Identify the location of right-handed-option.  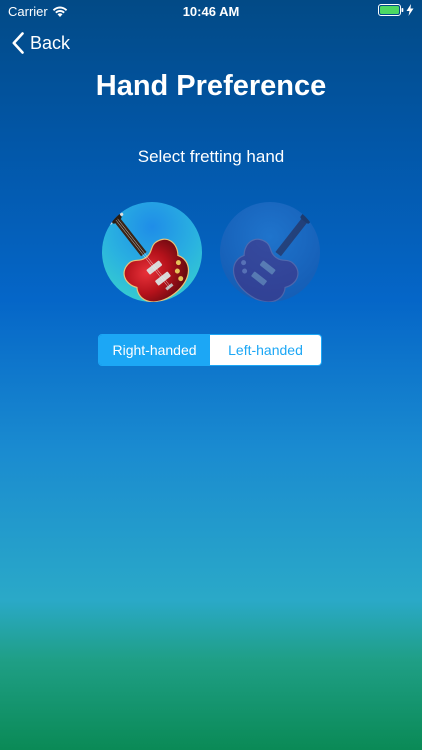
(152, 252).